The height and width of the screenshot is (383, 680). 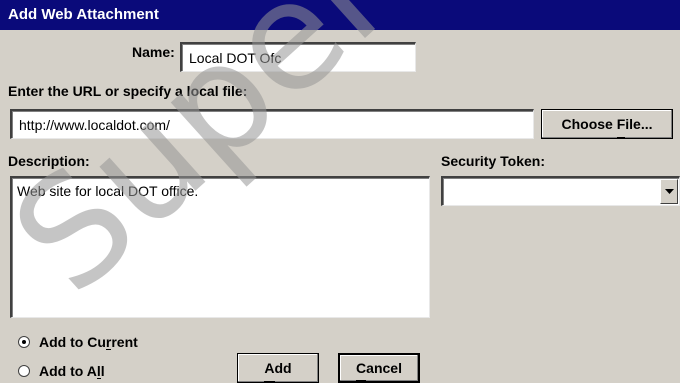 I want to click on name-input: Local DOT Ofc, so click(x=298, y=57).